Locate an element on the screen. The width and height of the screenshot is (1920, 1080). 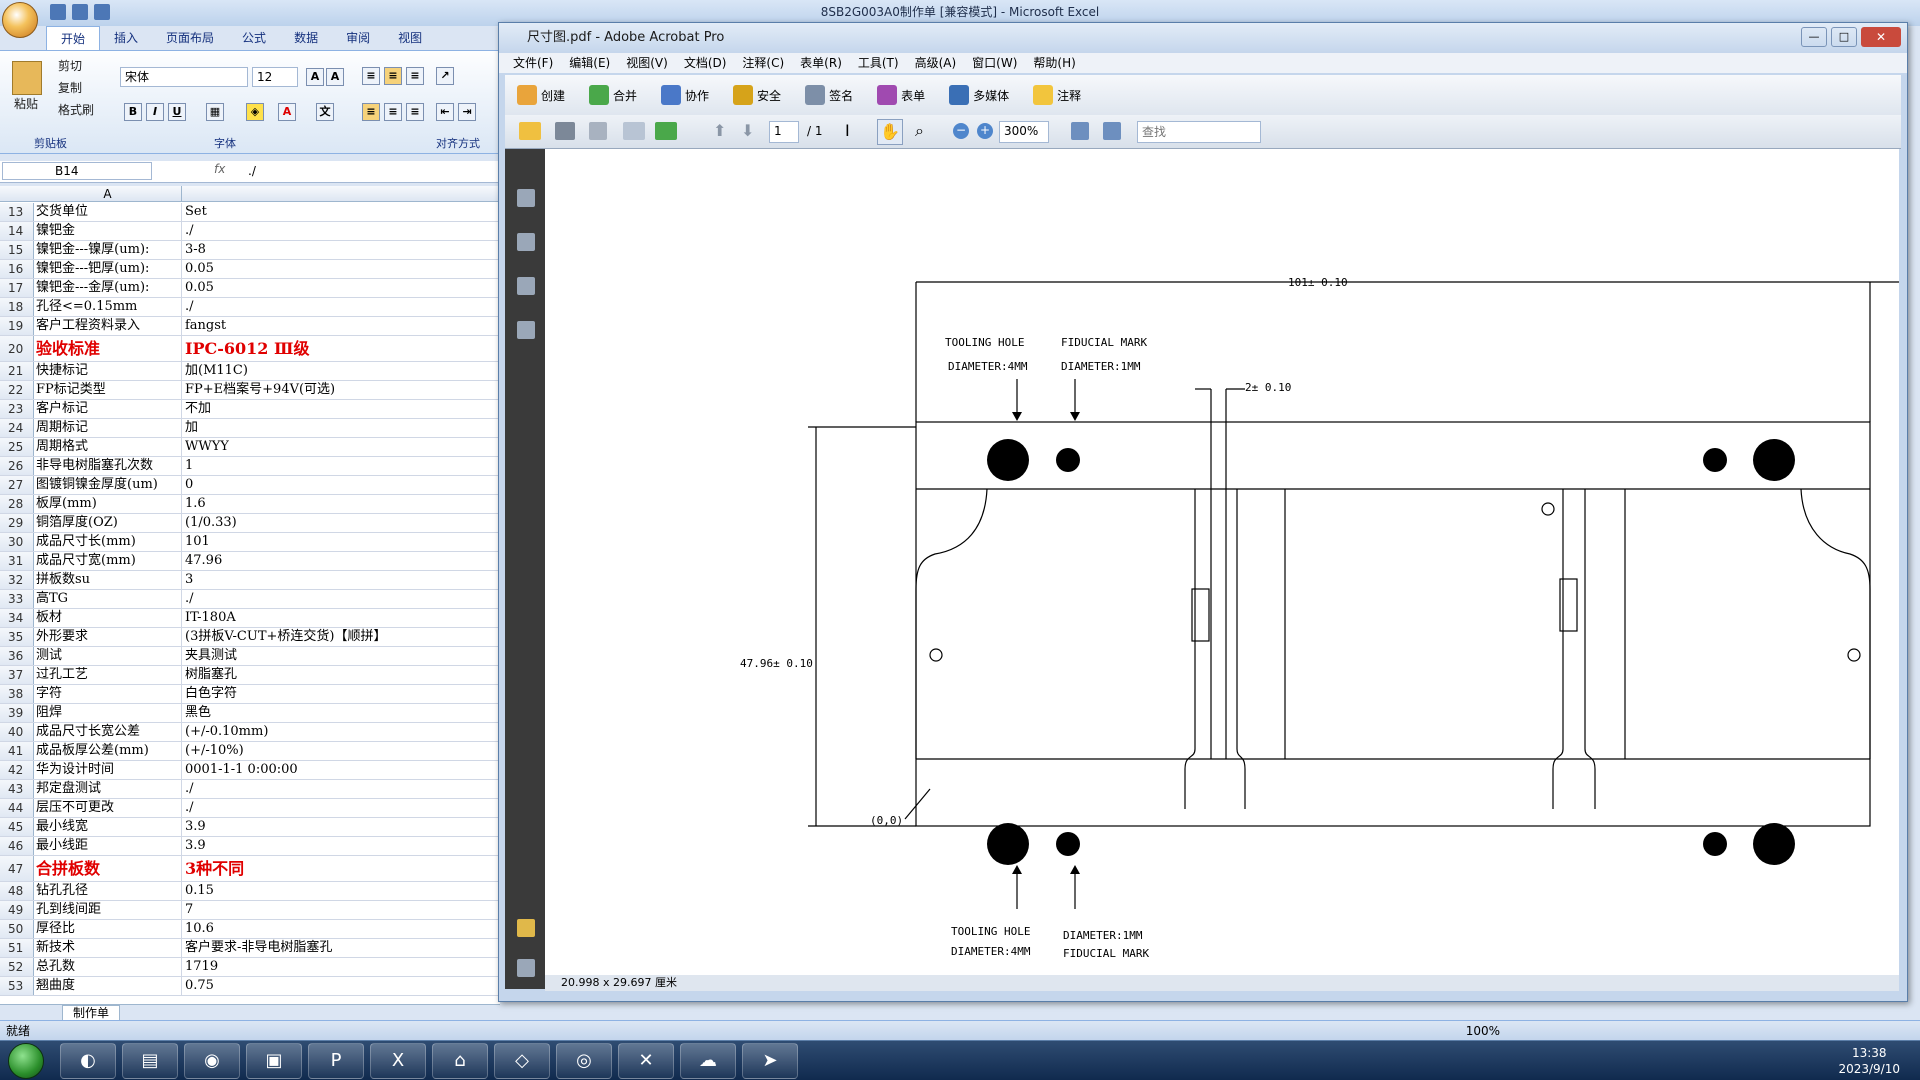
hand-tool-icon: ✋ is located at coordinates (890, 132).